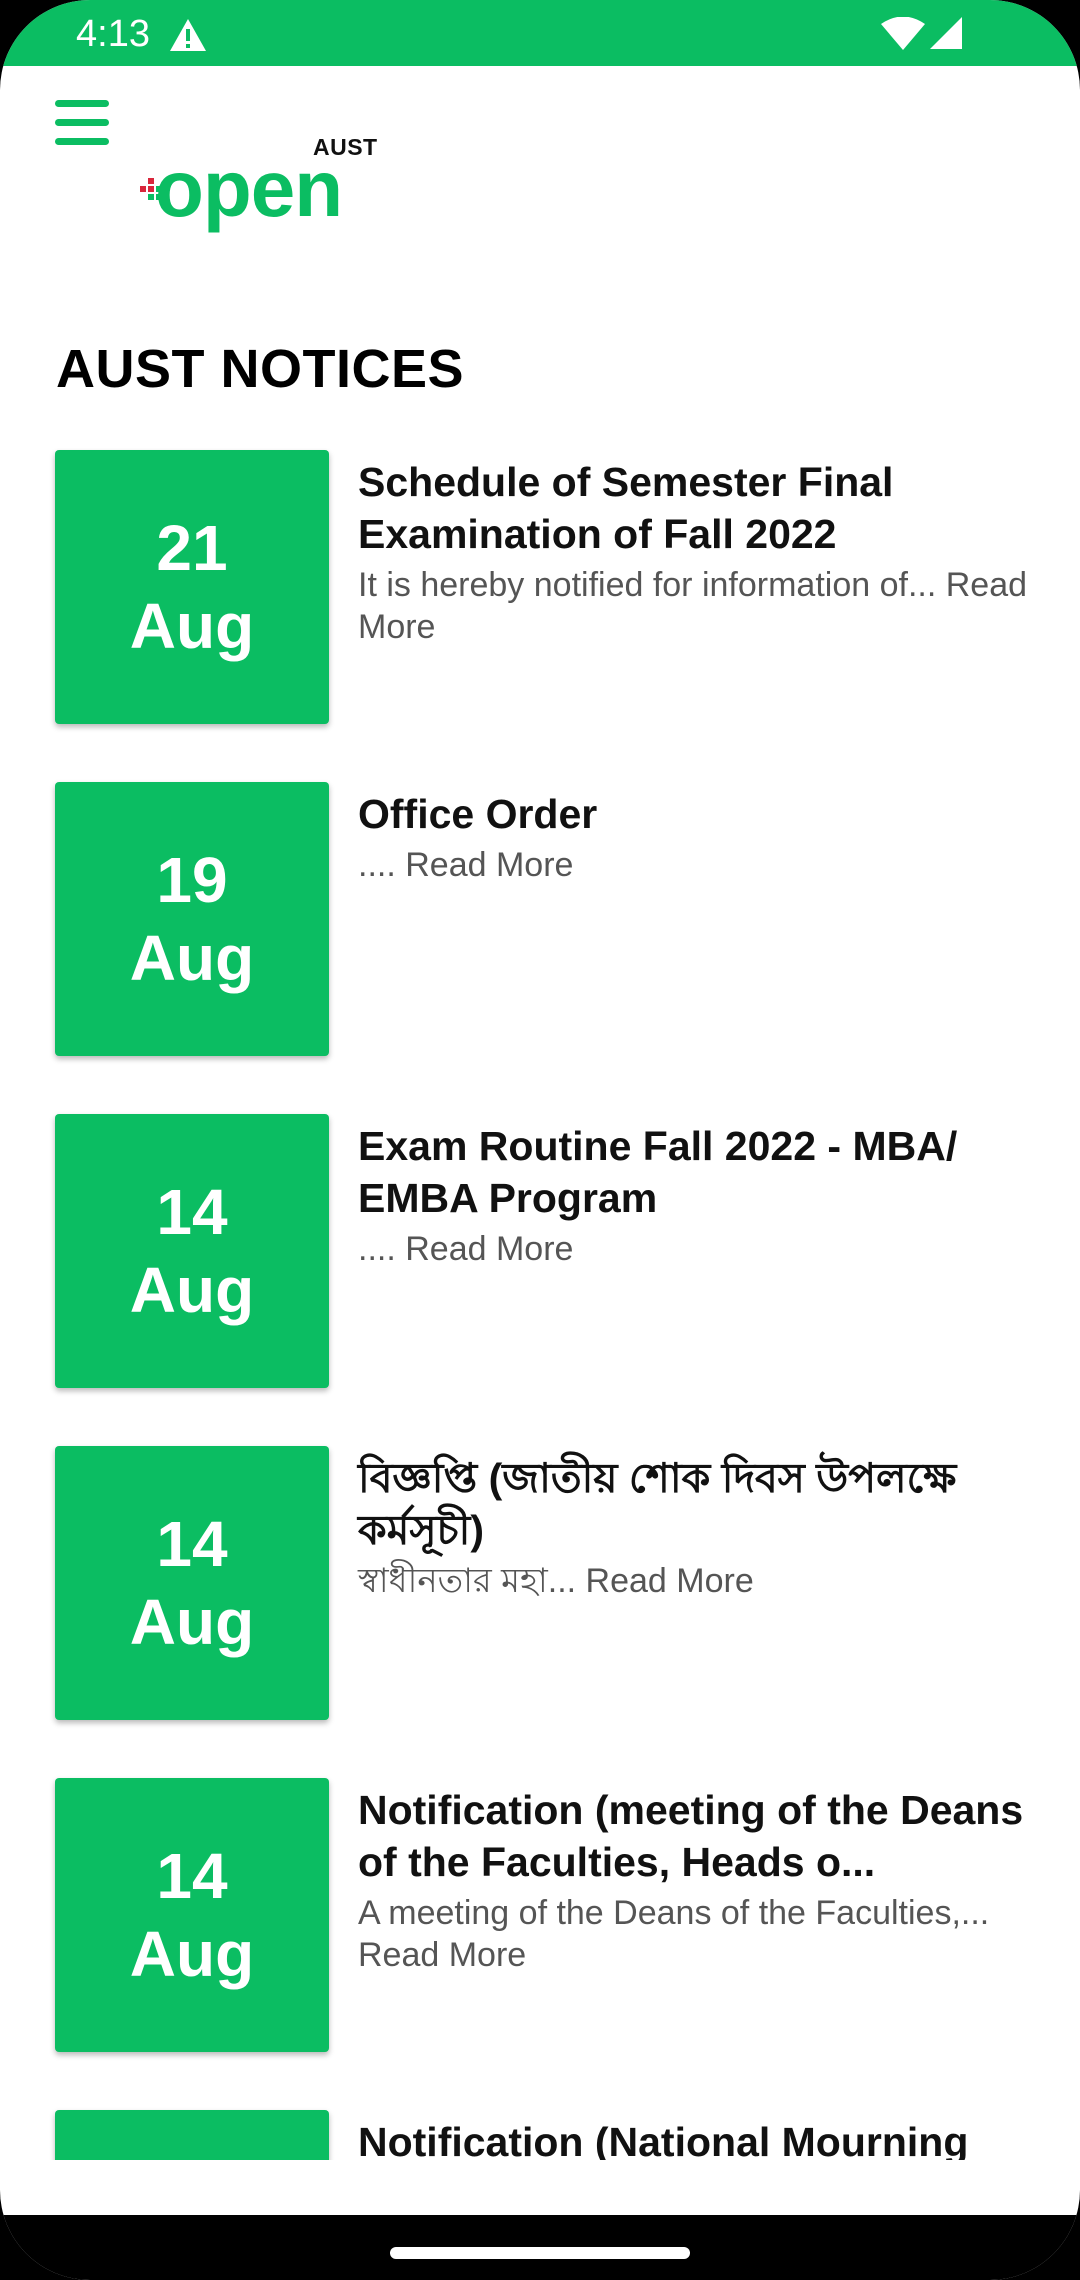 The image size is (1080, 2280). What do you see at coordinates (663, 2139) in the screenshot?
I see `notice-title: Notification (National Mourning` at bounding box center [663, 2139].